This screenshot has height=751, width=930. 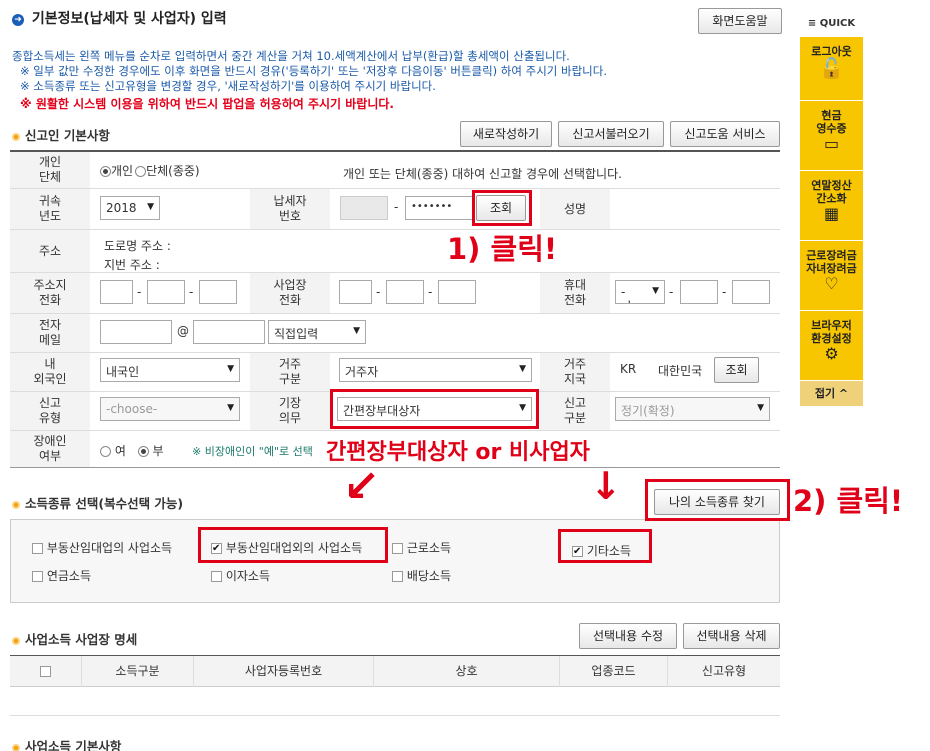 What do you see at coordinates (692, 409) in the screenshot?
I see `report-class-select: 정기(확정)` at bounding box center [692, 409].